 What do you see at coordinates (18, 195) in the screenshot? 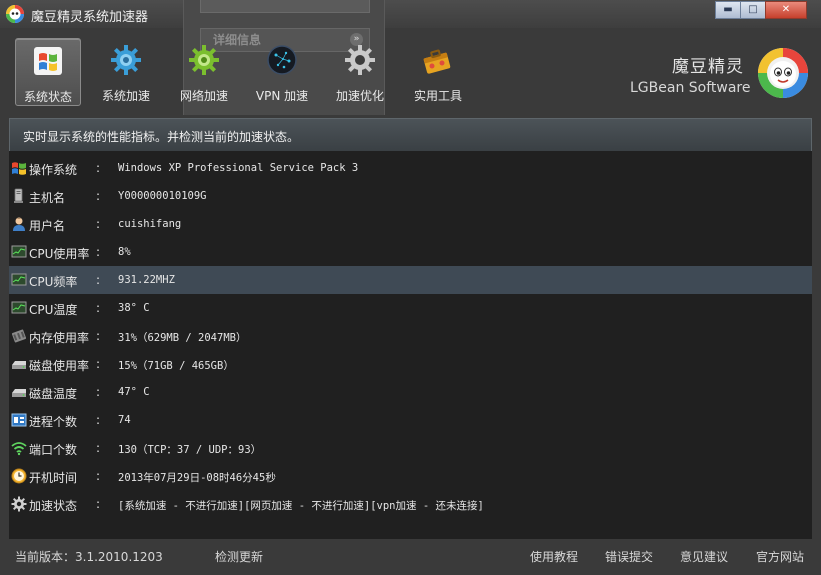
I see `computer-icon` at bounding box center [18, 195].